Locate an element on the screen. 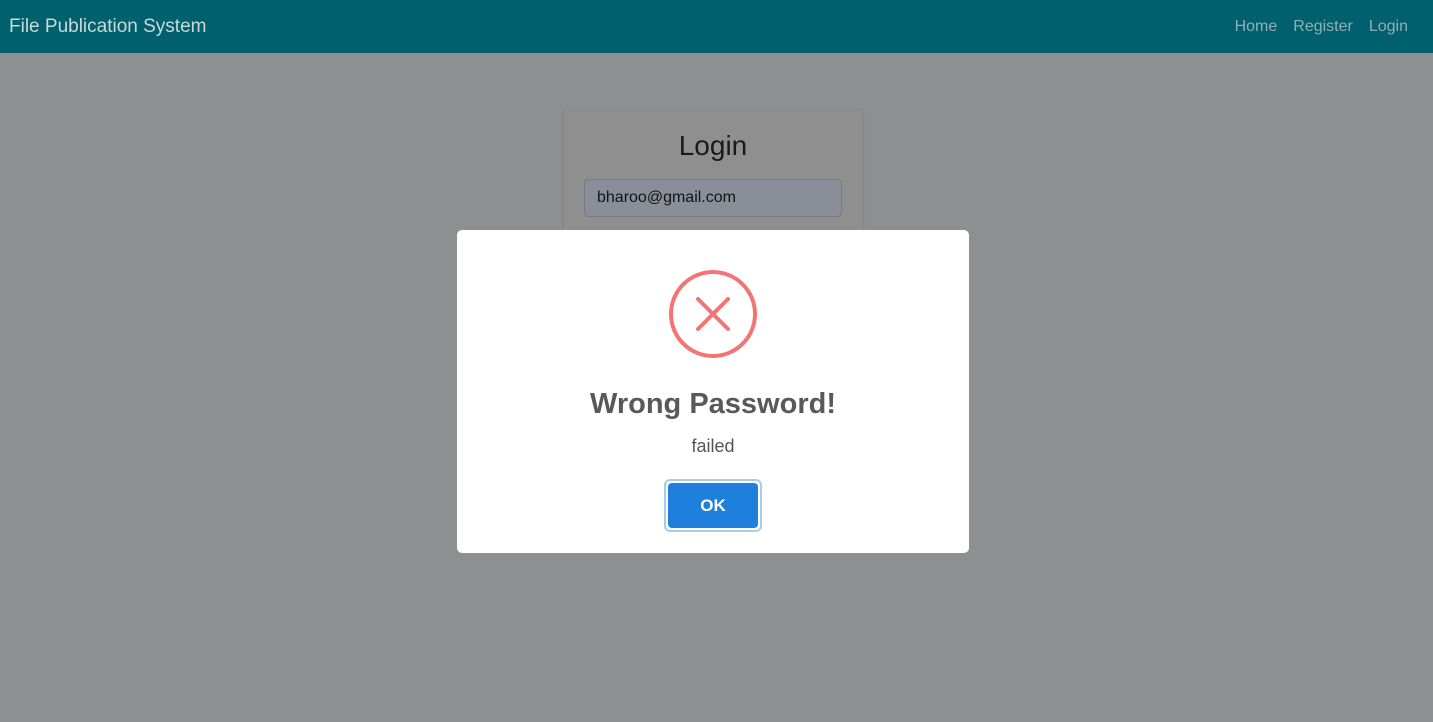  ok-button-focus-ring: OK is located at coordinates (713, 505).